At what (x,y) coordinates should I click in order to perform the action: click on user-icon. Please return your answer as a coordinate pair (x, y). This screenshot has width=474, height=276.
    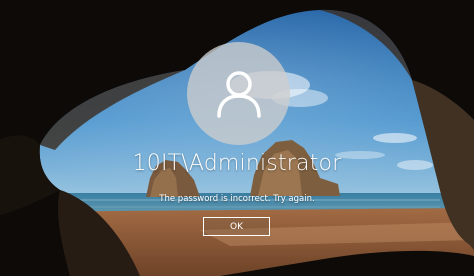
    Looking at the image, I should click on (238, 94).